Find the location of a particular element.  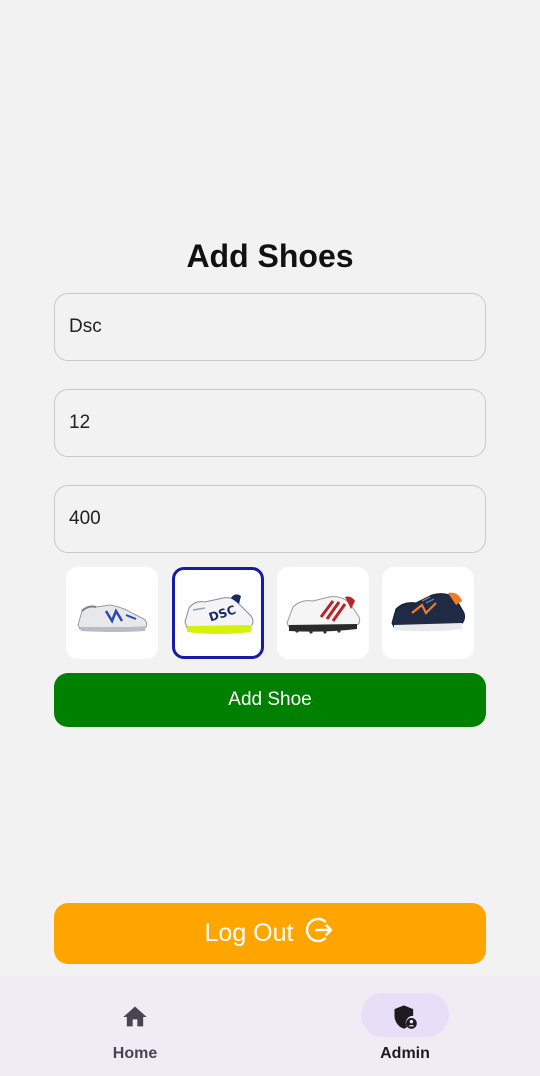

logout-label: Log Out is located at coordinates (249, 933).